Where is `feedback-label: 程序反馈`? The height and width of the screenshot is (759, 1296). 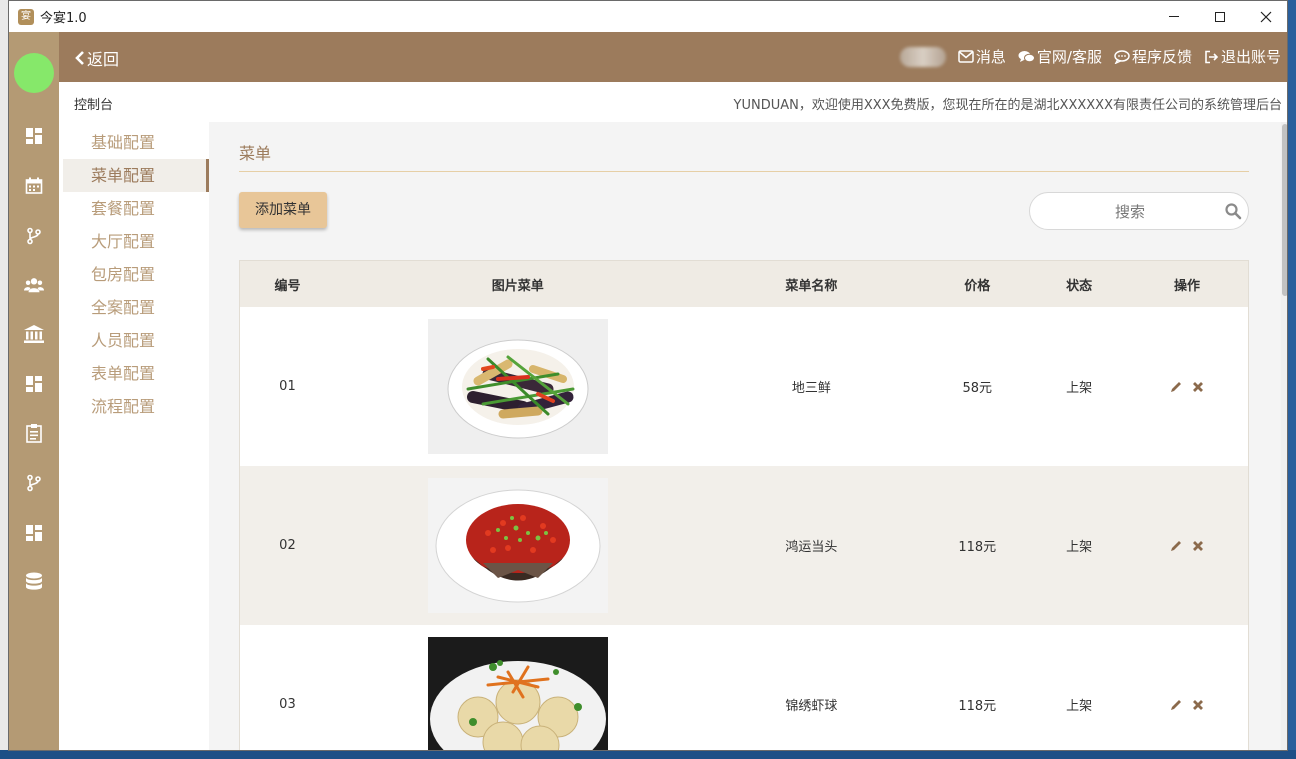
feedback-label: 程序反馈 is located at coordinates (1161, 57).